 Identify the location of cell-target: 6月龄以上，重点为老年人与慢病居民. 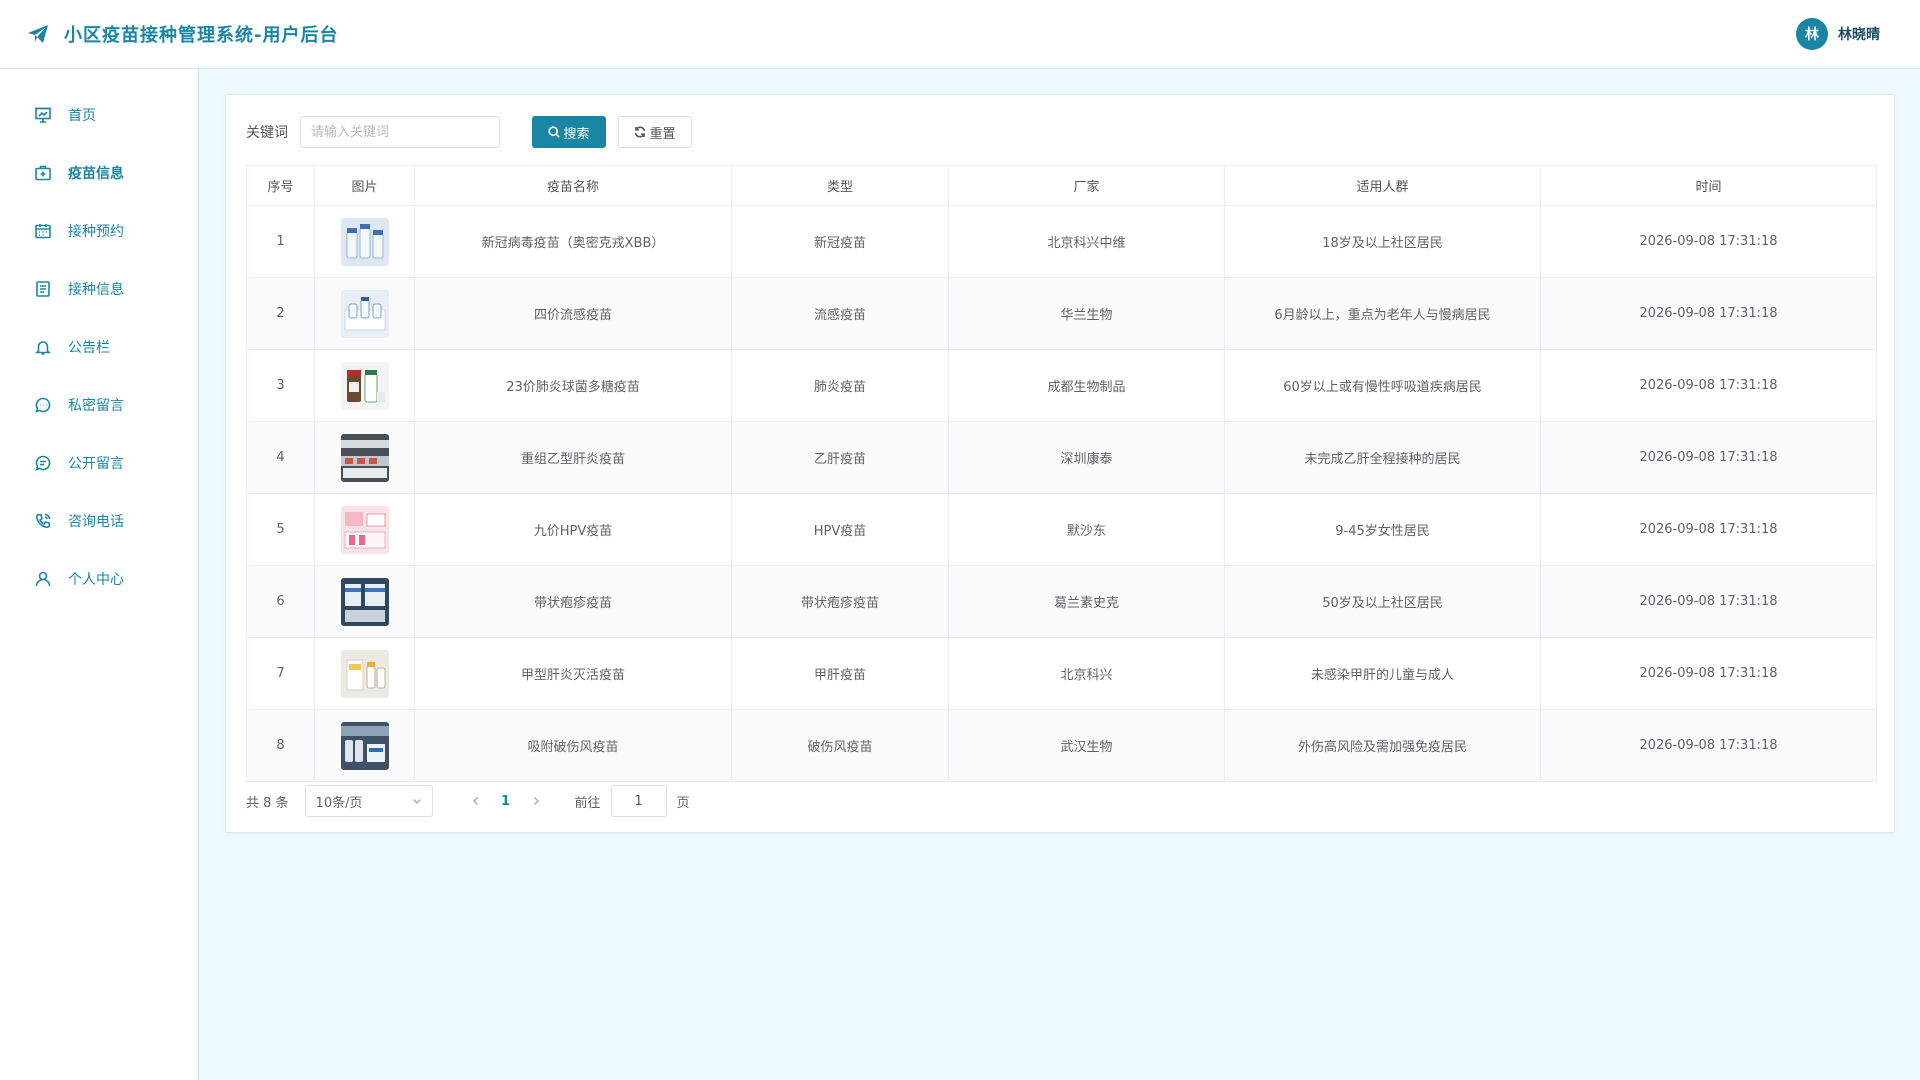
(1382, 313).